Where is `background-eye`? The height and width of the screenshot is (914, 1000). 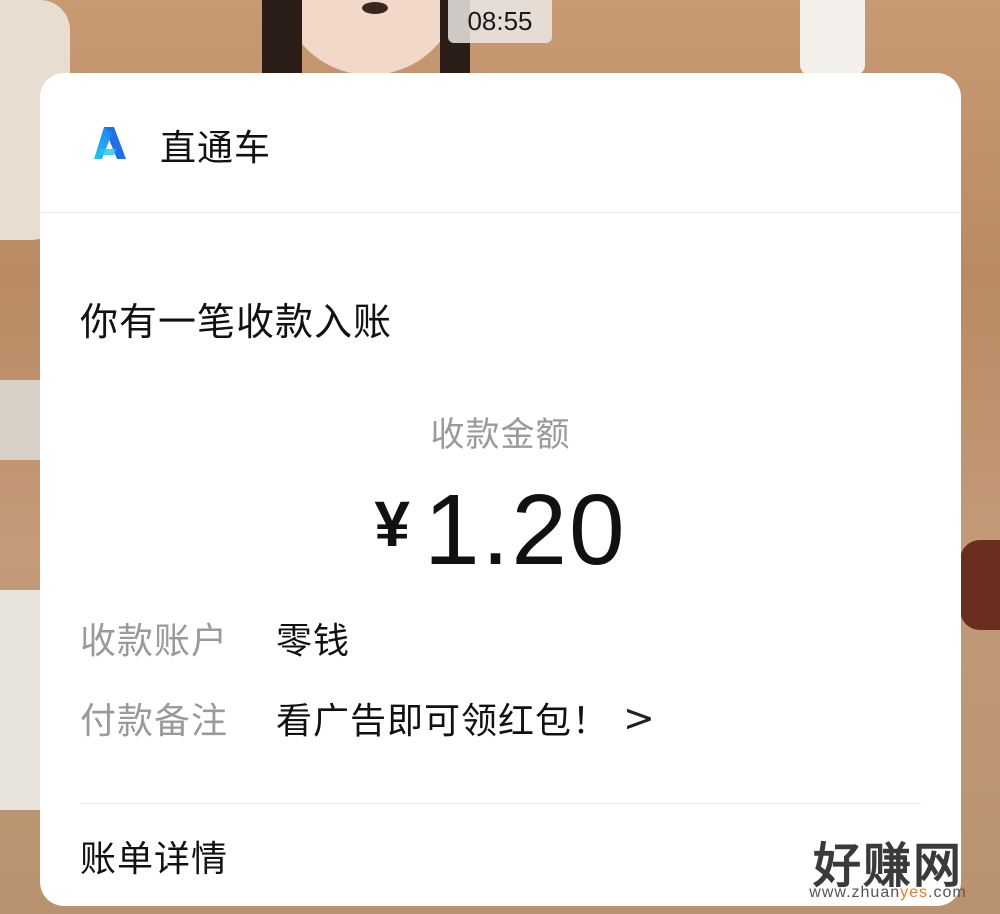 background-eye is located at coordinates (375, 8).